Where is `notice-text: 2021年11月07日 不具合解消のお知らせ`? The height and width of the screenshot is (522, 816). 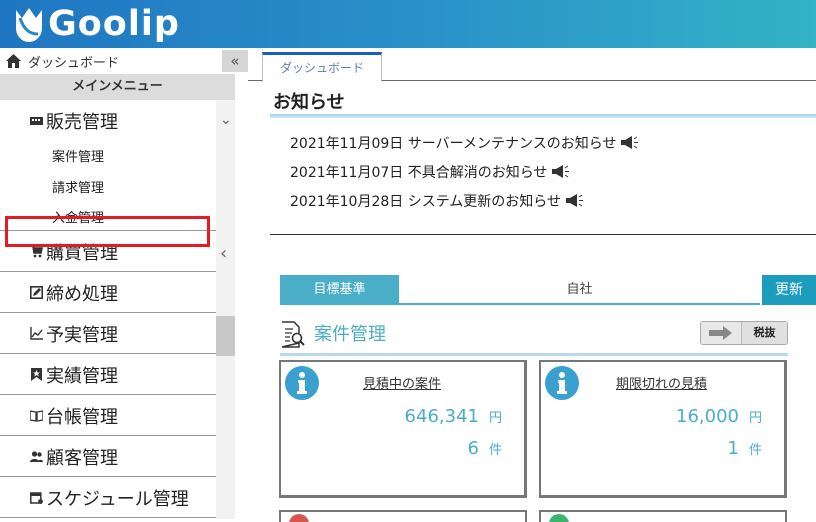
notice-text: 2021年11月07日 不具合解消のお知らせ is located at coordinates (419, 172).